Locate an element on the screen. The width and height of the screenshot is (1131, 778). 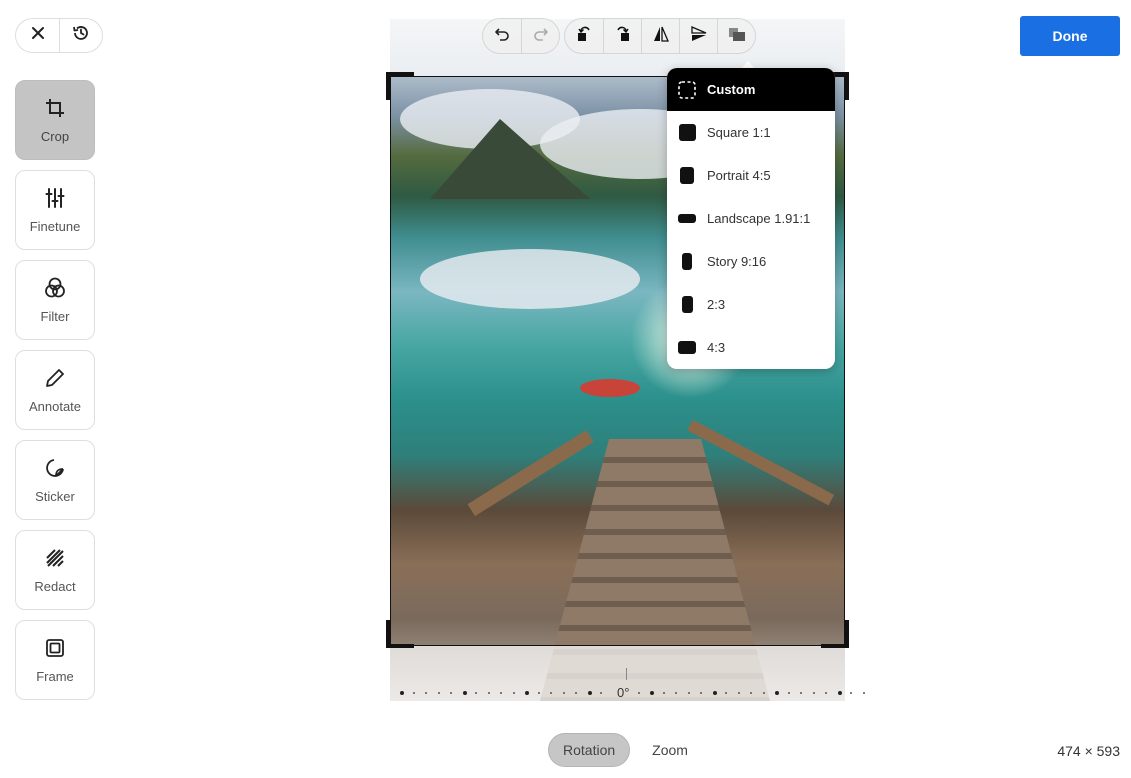
history-button is located at coordinates (80, 35).